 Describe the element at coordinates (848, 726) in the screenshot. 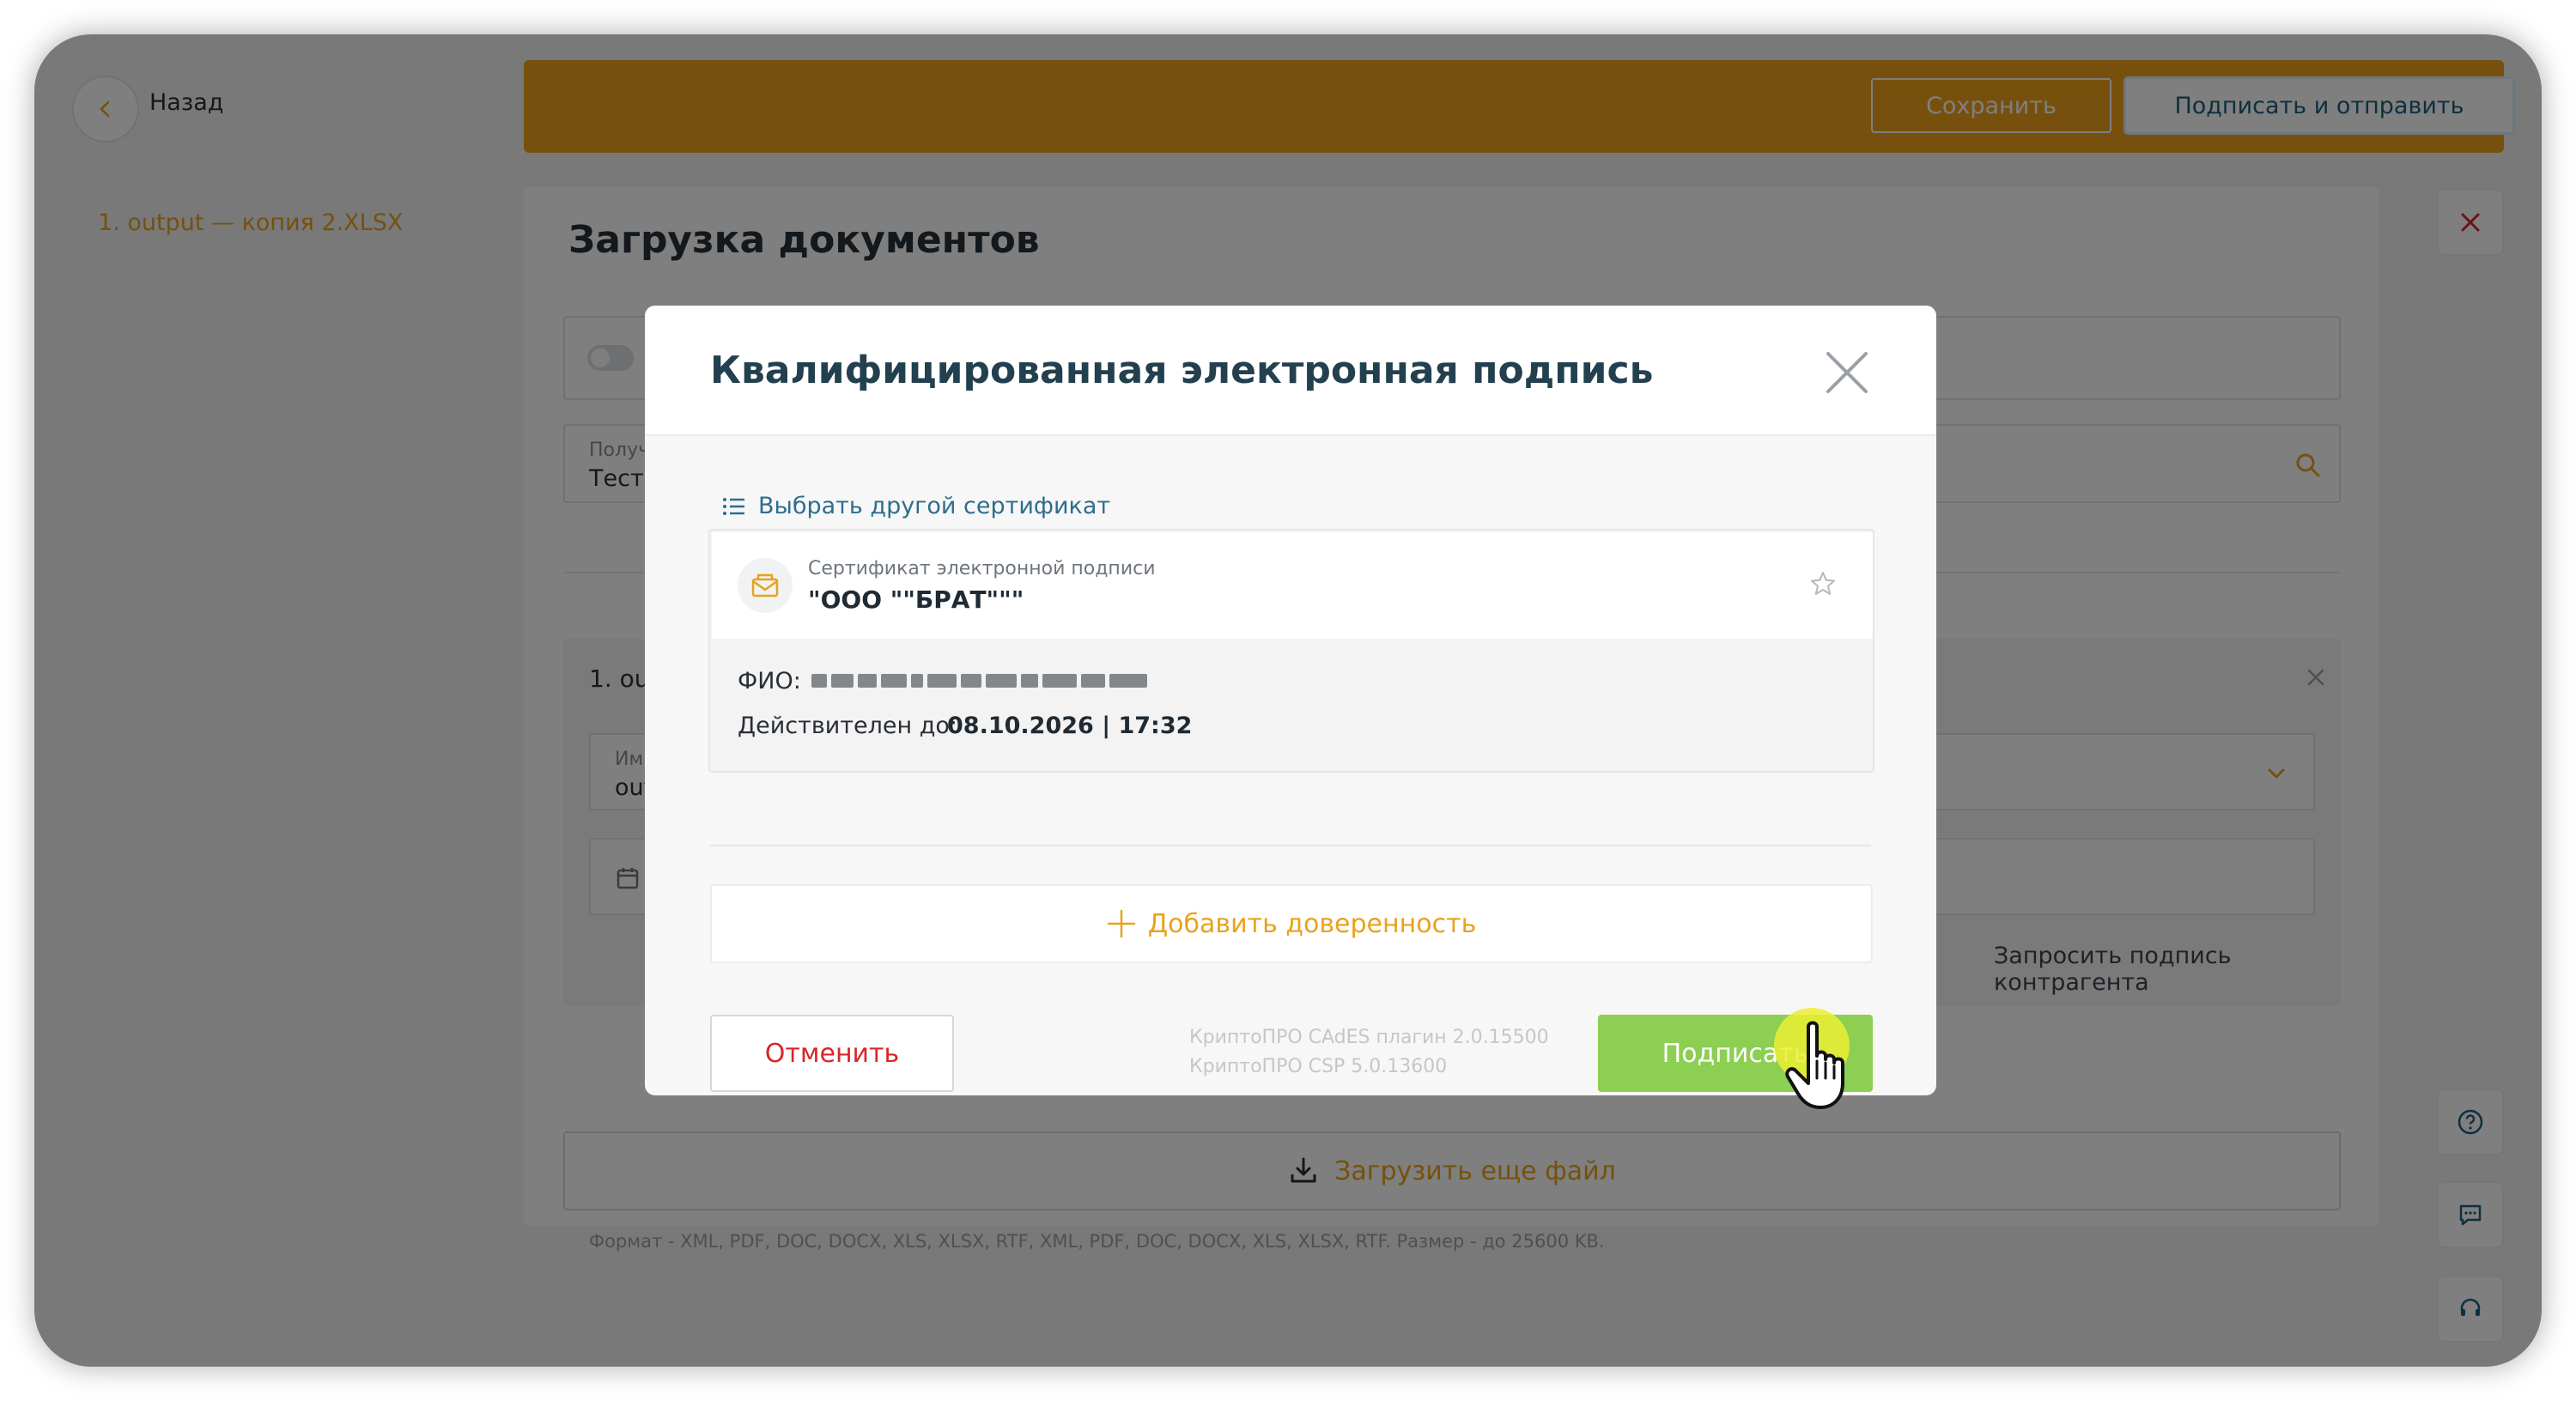

I see `valid-until-label: Действителен до:` at that location.